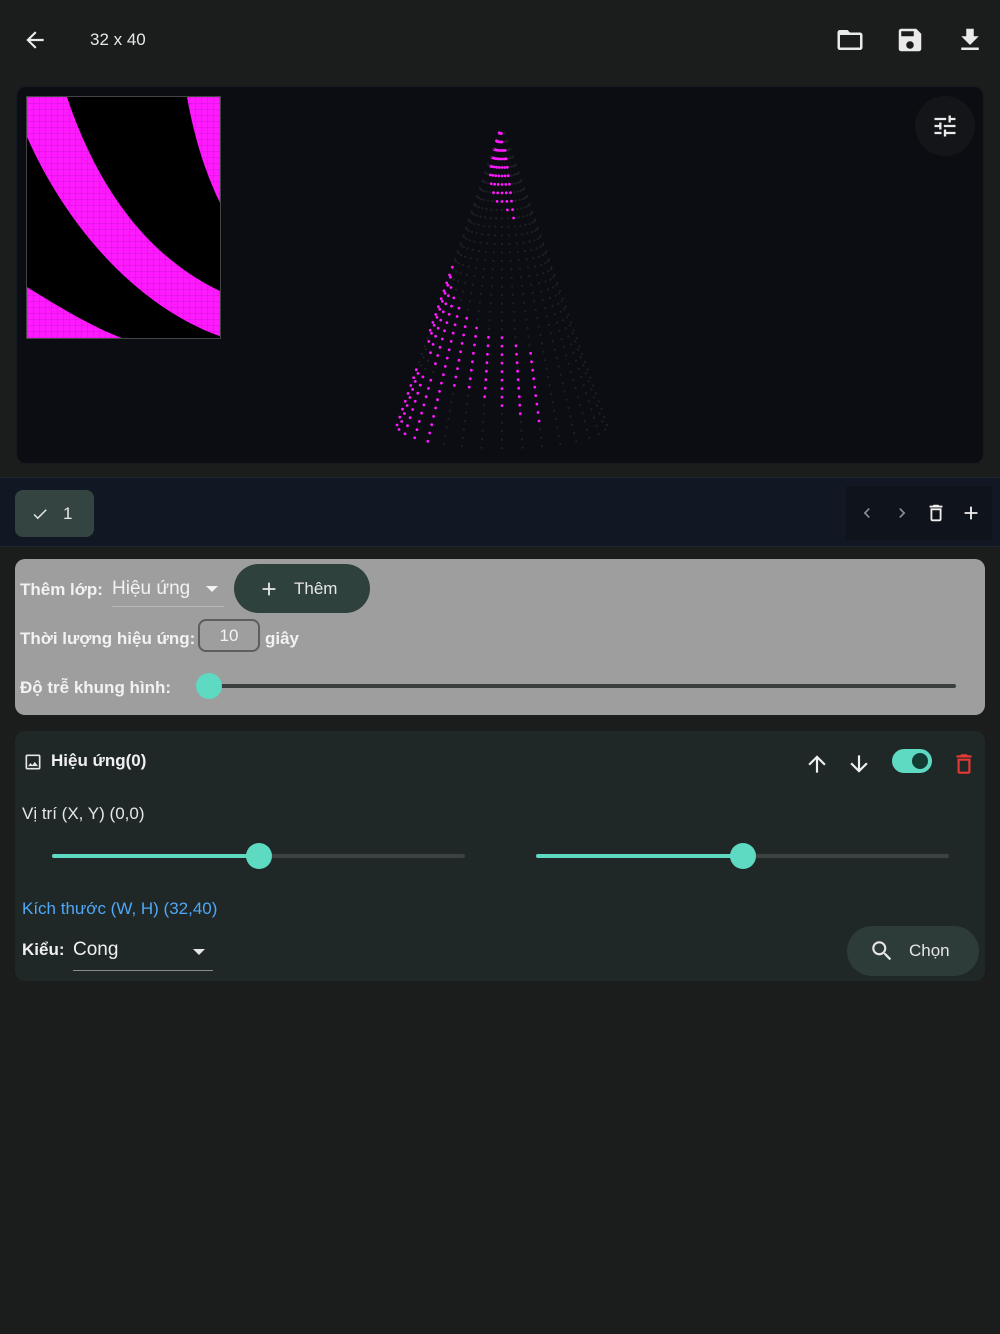  I want to click on download-button, so click(970, 40).